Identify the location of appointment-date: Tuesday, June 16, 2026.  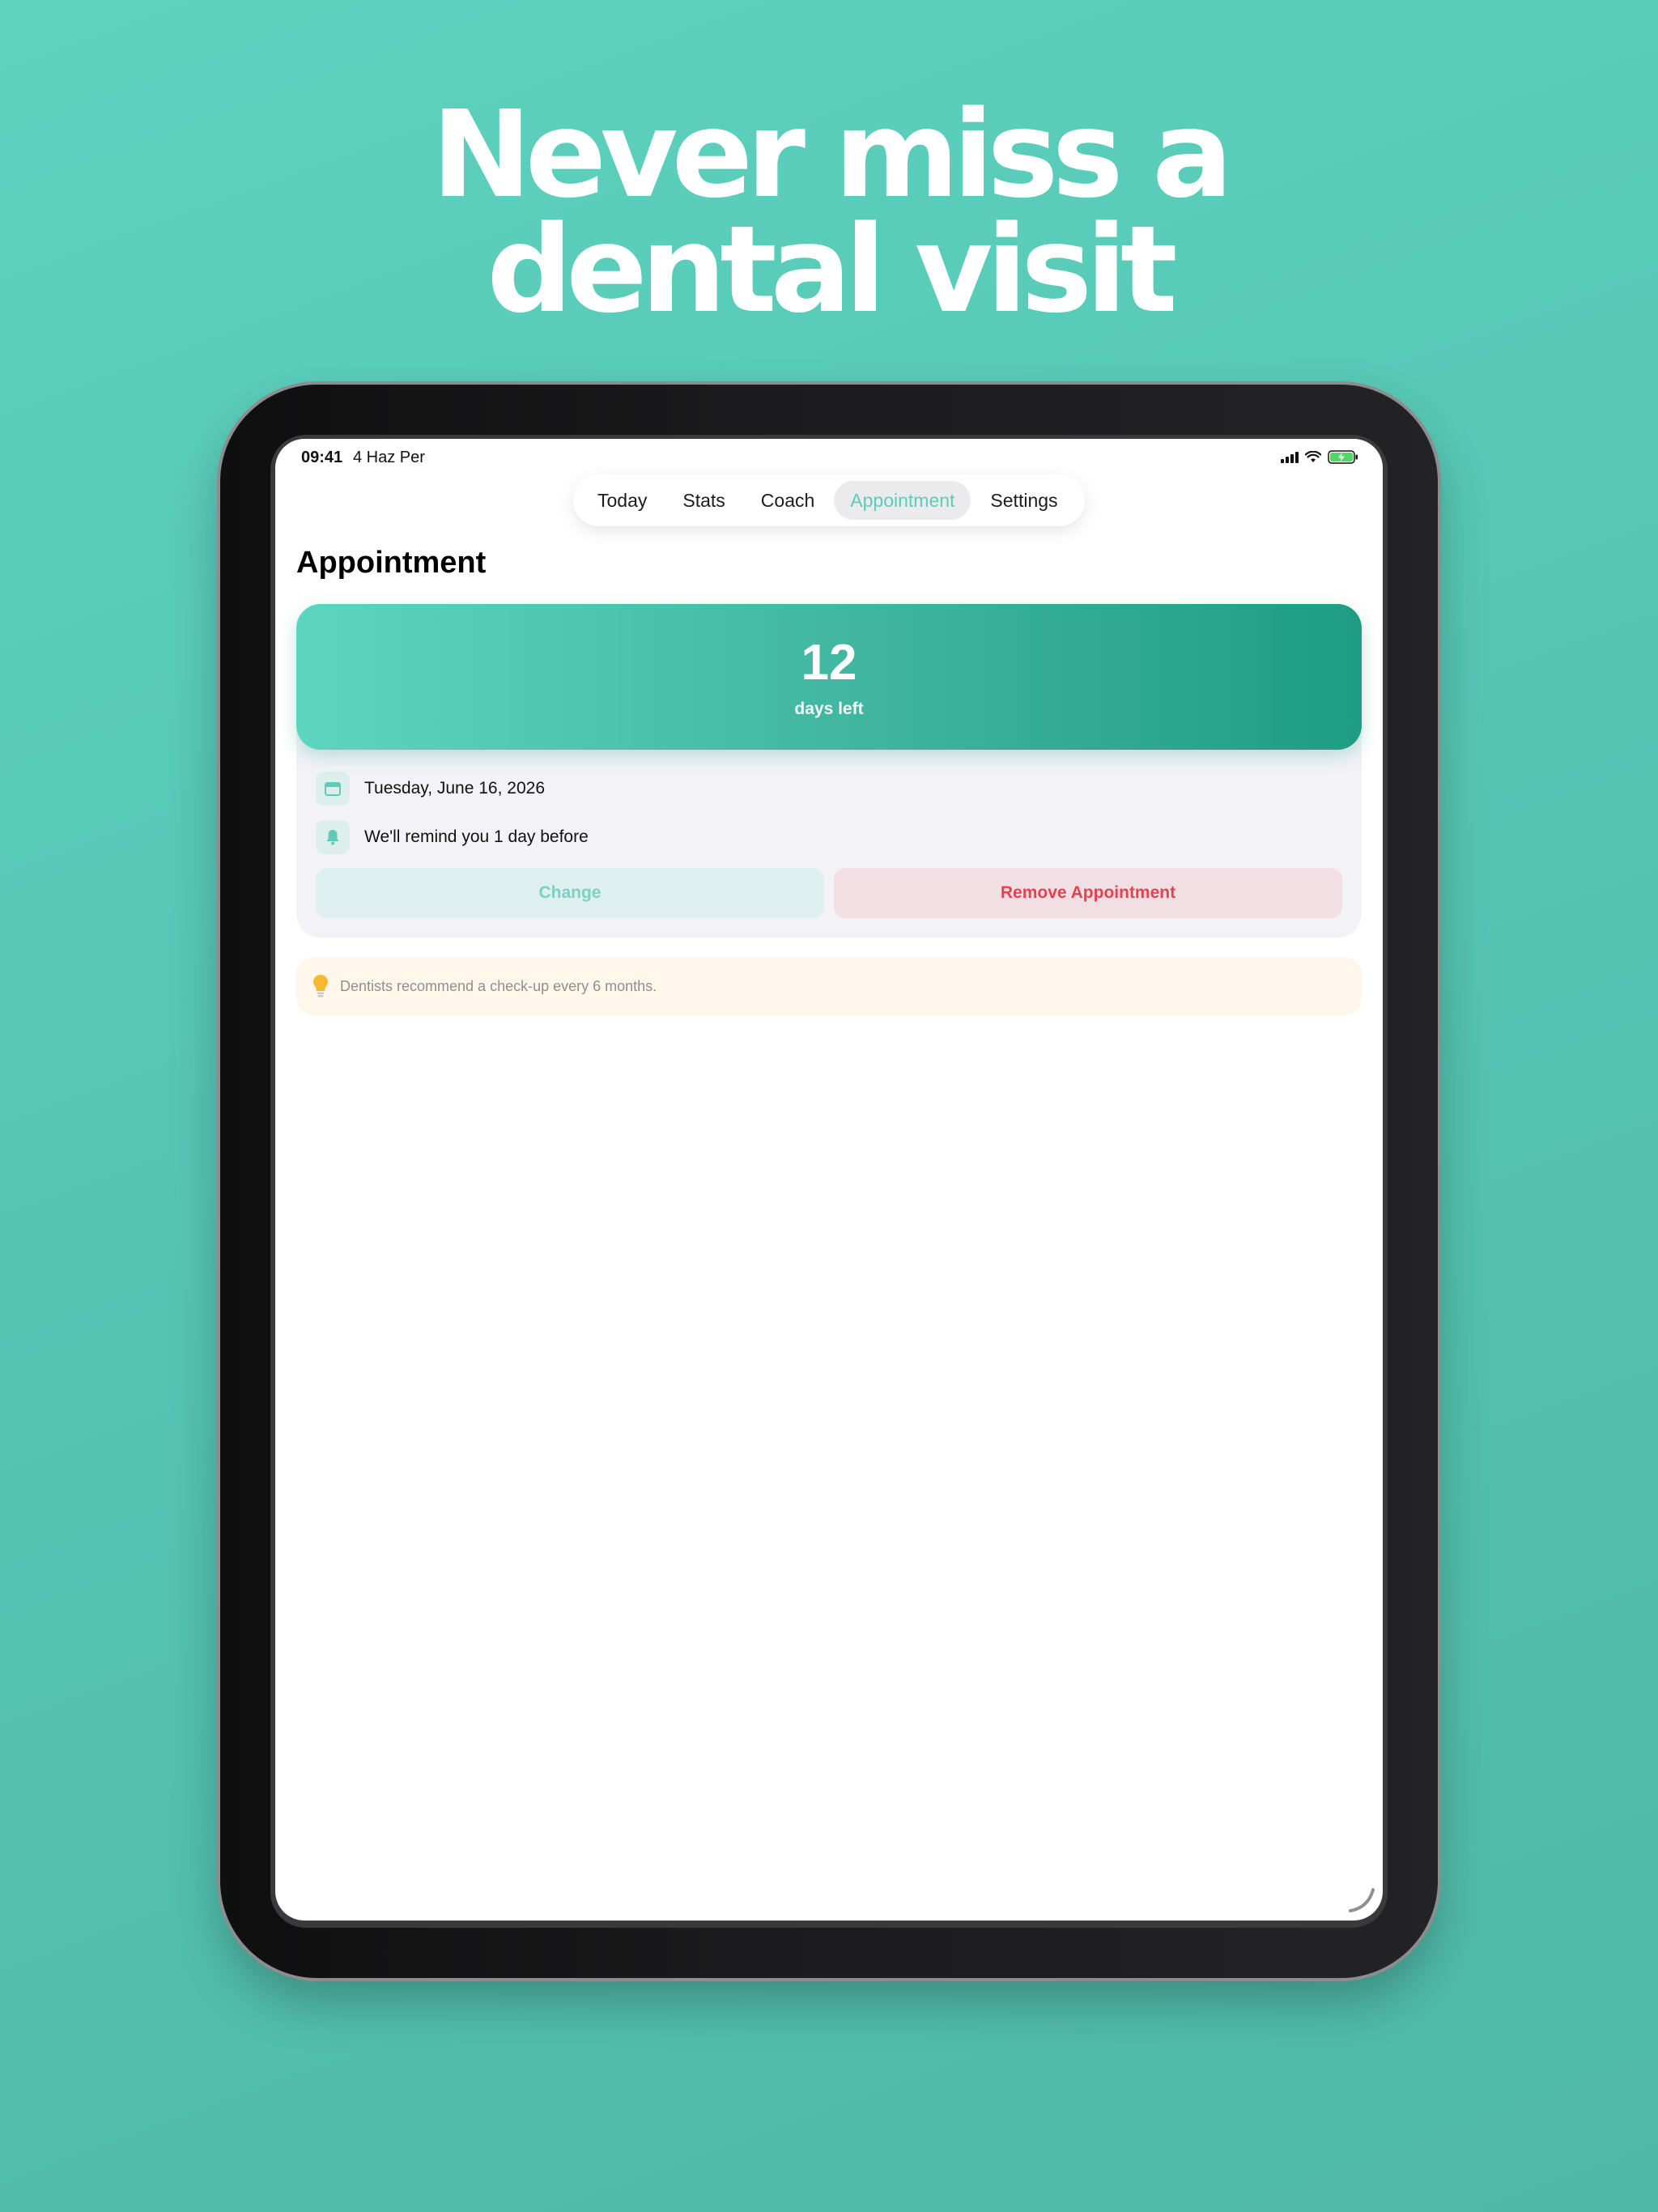
(454, 789).